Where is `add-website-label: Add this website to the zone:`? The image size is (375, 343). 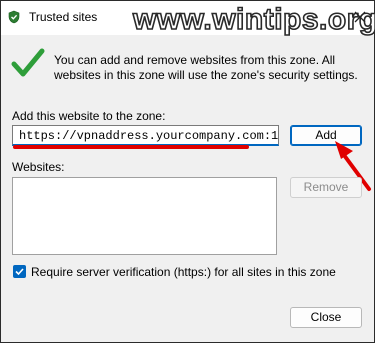
add-website-label: Add this website to the zone: is located at coordinates (89, 116).